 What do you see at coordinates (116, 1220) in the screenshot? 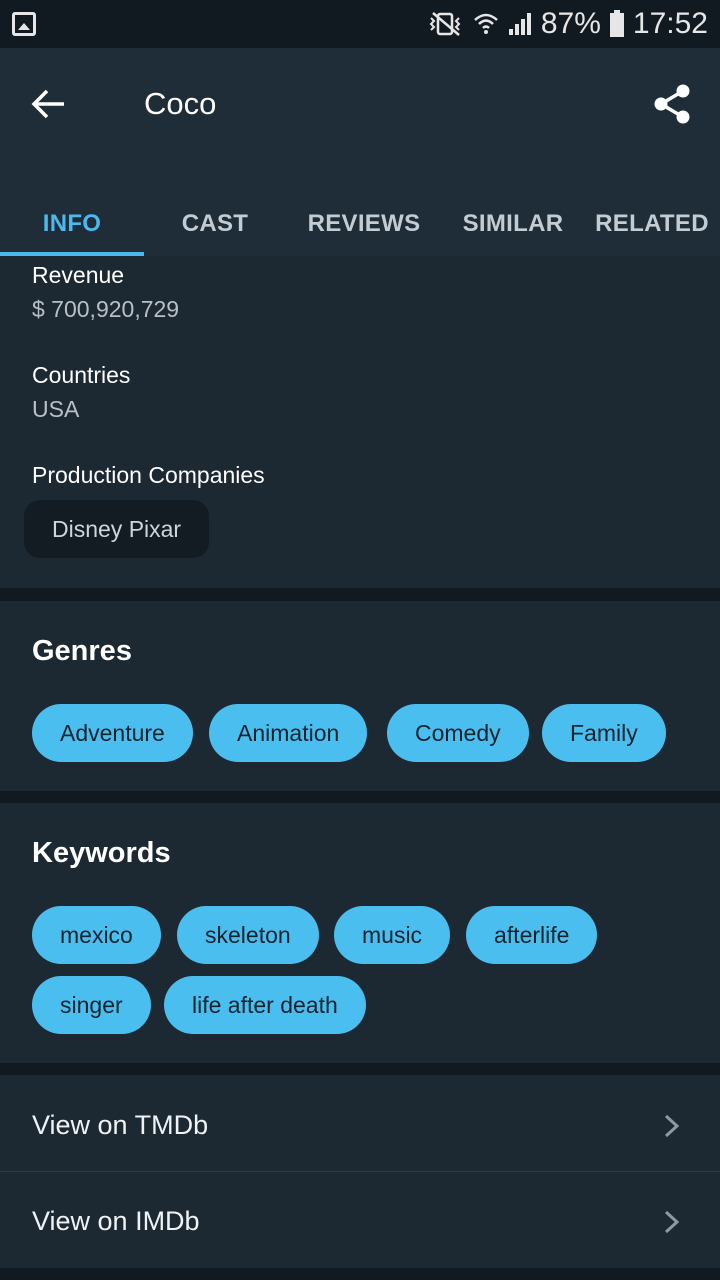
I see `view-on-imdb-label: View on IMDb` at bounding box center [116, 1220].